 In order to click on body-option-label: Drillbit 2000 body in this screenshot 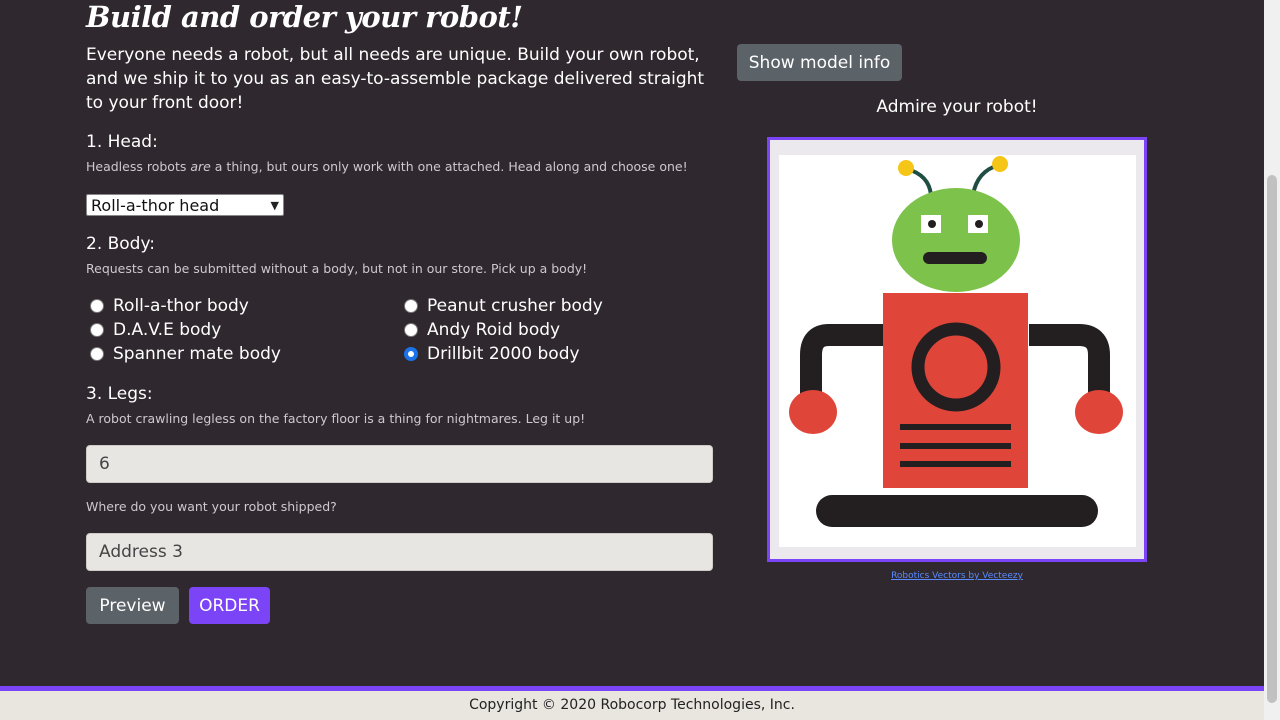, I will do `click(503, 354)`.